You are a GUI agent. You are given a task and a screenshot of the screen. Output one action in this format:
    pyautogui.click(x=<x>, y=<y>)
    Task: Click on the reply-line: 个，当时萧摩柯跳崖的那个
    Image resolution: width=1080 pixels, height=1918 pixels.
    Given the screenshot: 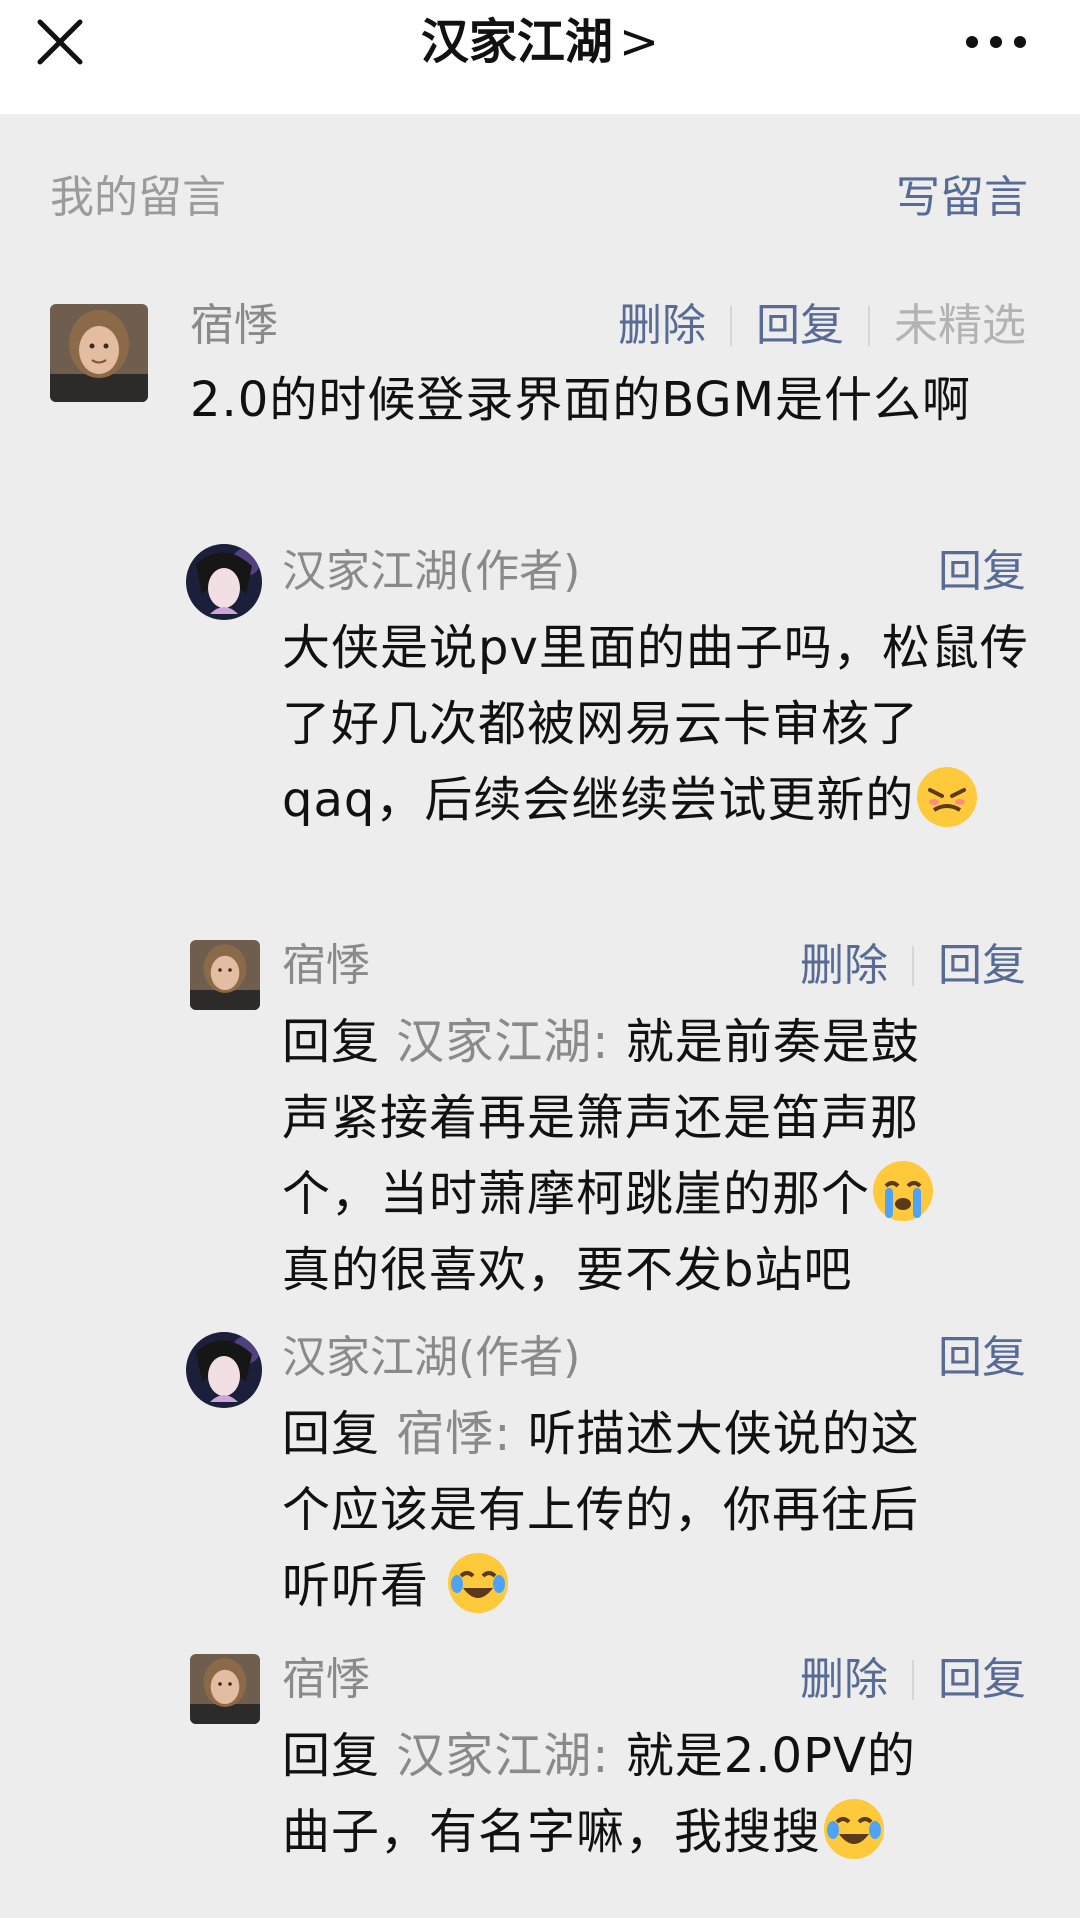 What is the action you would take?
    pyautogui.click(x=657, y=1194)
    